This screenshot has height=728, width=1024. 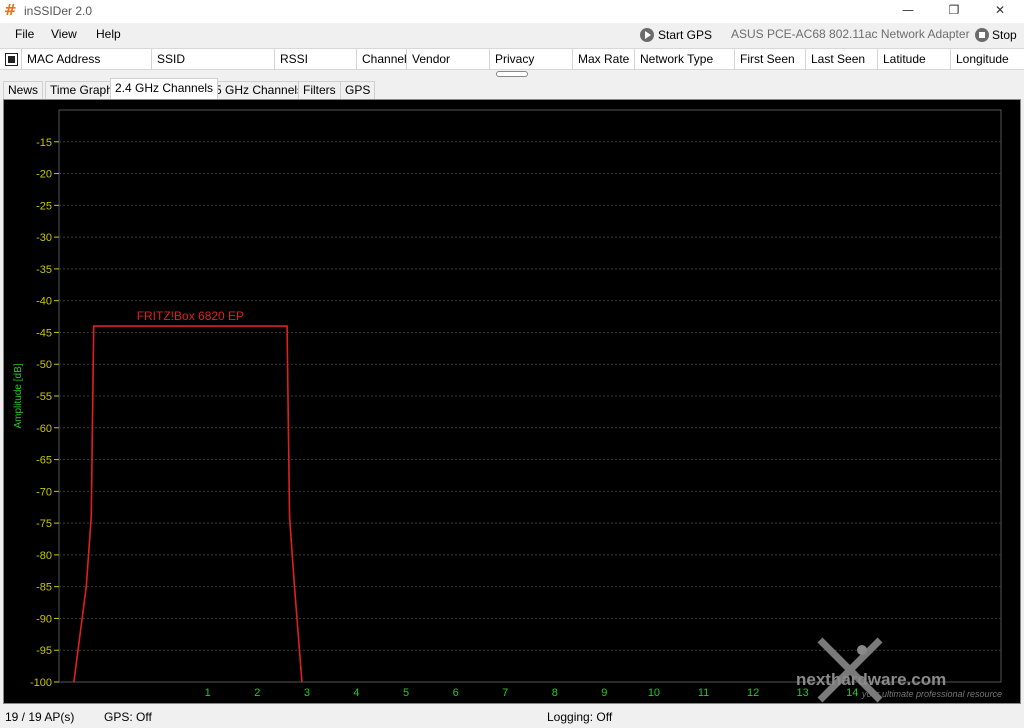 I want to click on y-tick-label: -75, so click(x=44, y=524).